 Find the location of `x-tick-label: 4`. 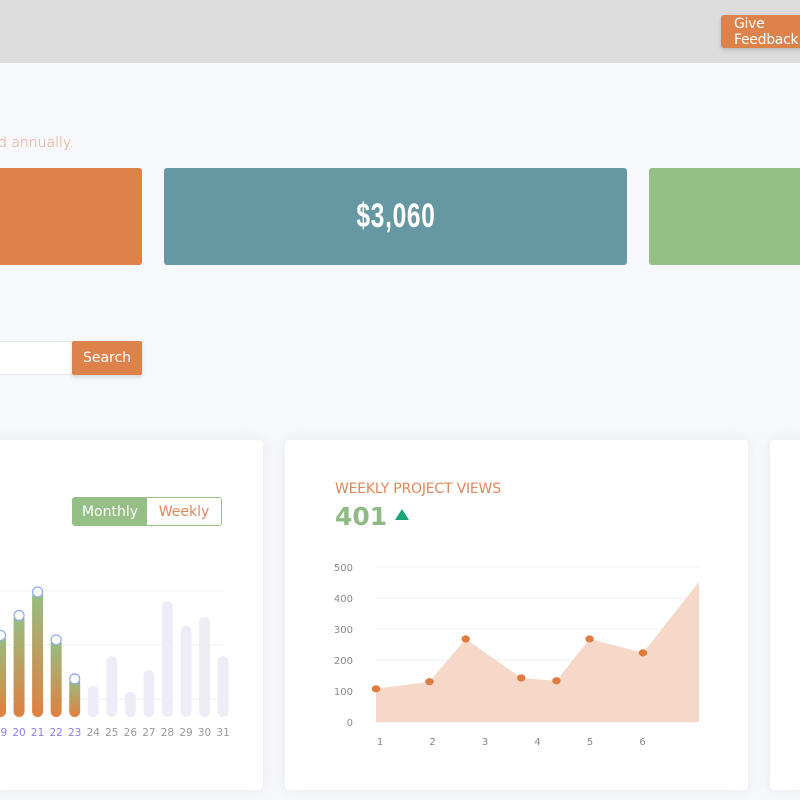

x-tick-label: 4 is located at coordinates (537, 742).